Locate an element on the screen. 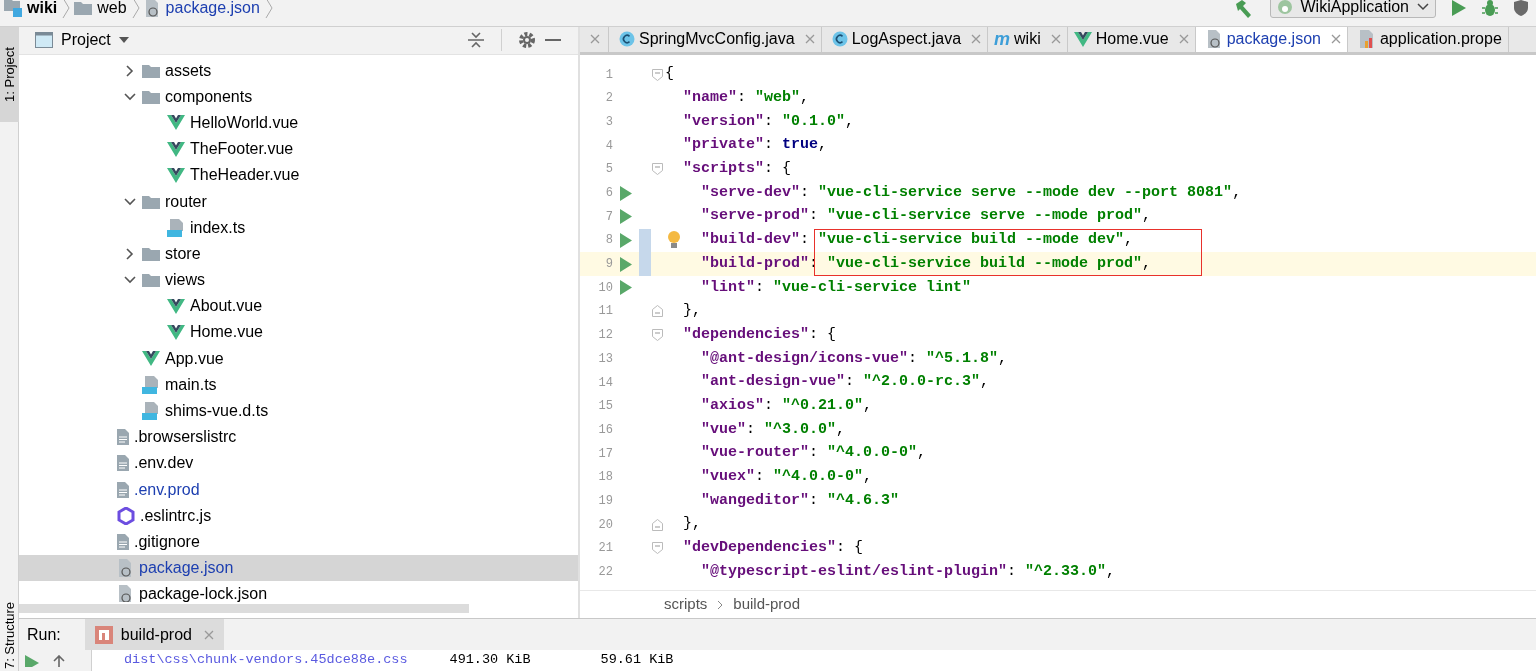 The height and width of the screenshot is (671, 1536). tree-item: .env.prod is located at coordinates (298, 489).